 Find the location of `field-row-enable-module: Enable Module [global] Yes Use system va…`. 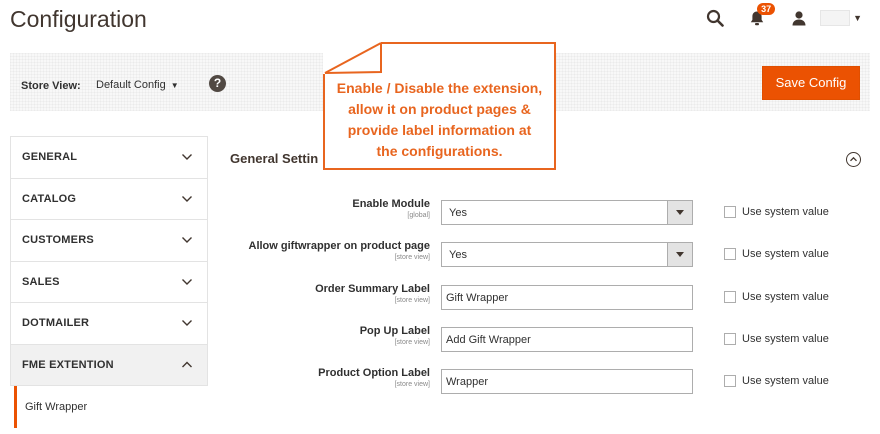

field-row-enable-module: Enable Module [global] Yes Use system va… is located at coordinates (550, 216).